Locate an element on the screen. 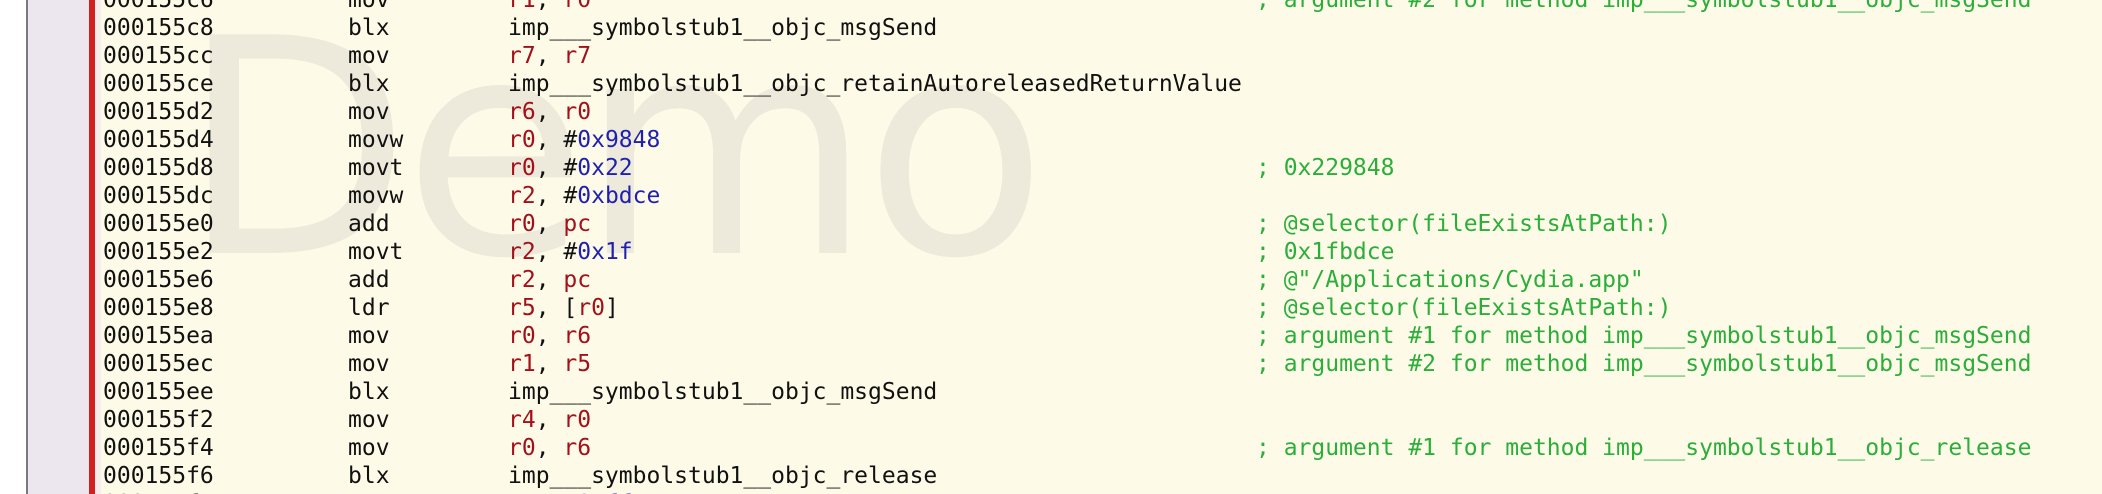  instruction-operands: r4, r0 is located at coordinates (549, 420).